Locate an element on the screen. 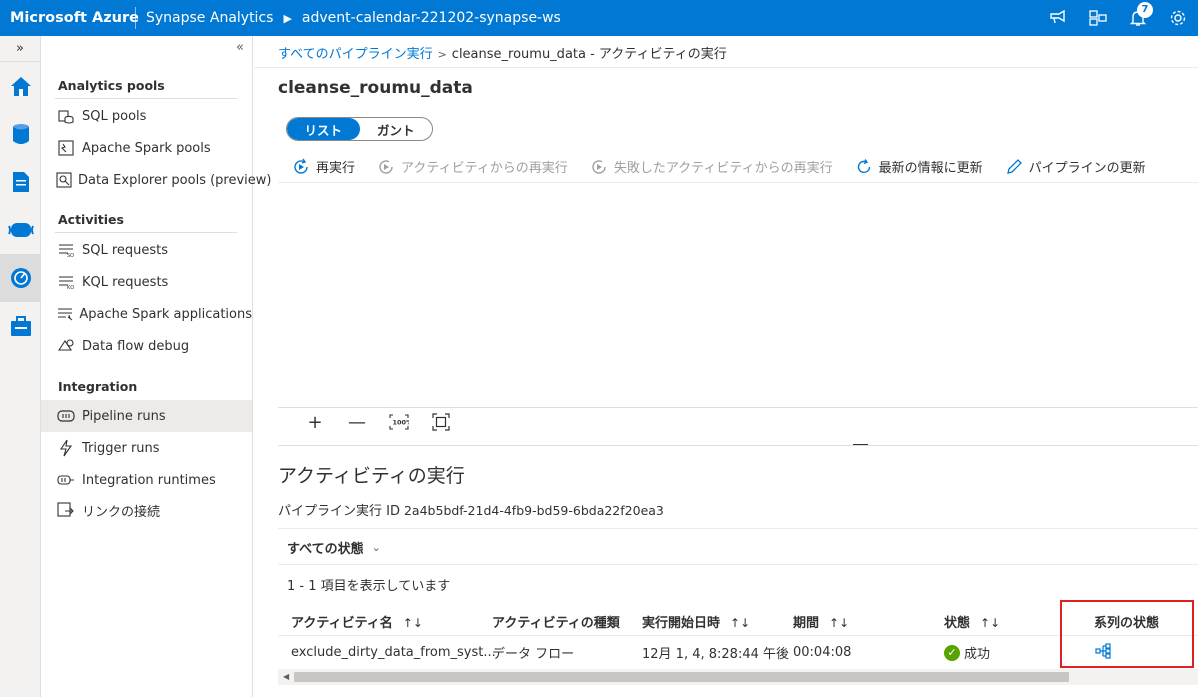 Image resolution: width=1198 pixels, height=697 pixels. workspace-name: advent-calendar-221202-synapse-ws is located at coordinates (431, 18).